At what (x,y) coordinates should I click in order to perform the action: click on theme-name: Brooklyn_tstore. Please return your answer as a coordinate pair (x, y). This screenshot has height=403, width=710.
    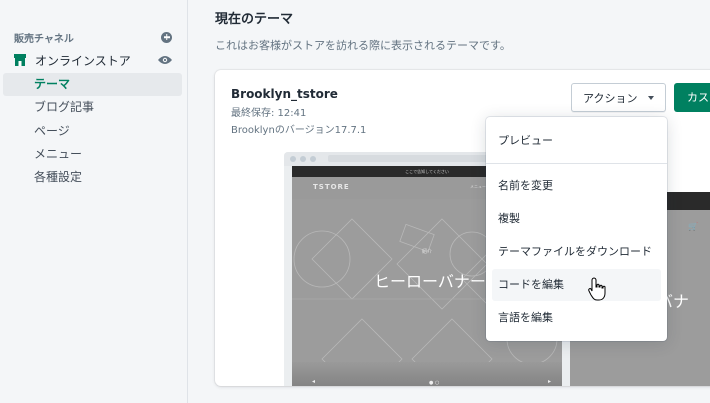
    Looking at the image, I should click on (284, 94).